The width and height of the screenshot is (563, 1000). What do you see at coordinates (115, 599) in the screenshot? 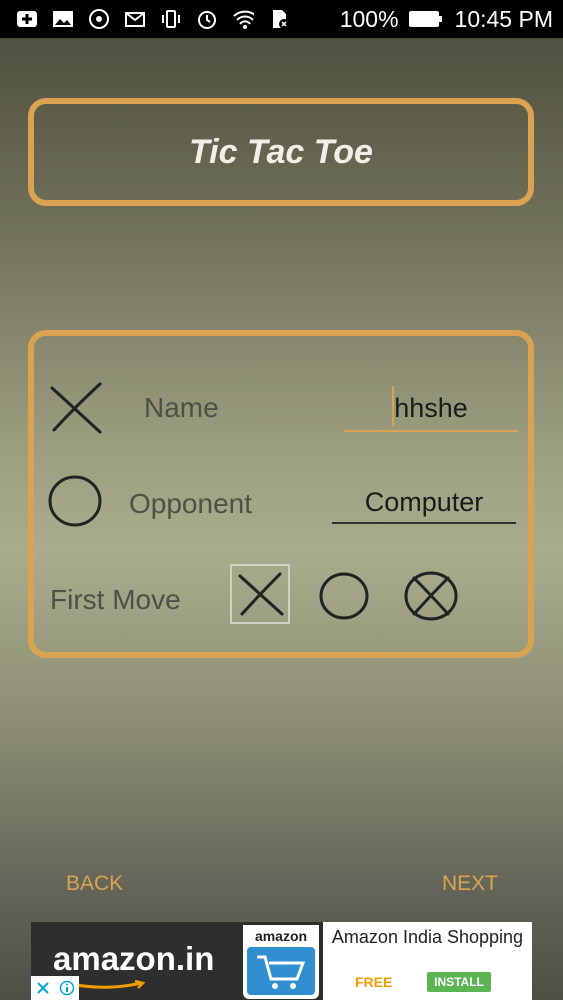
I see `first-move-label: First Move` at bounding box center [115, 599].